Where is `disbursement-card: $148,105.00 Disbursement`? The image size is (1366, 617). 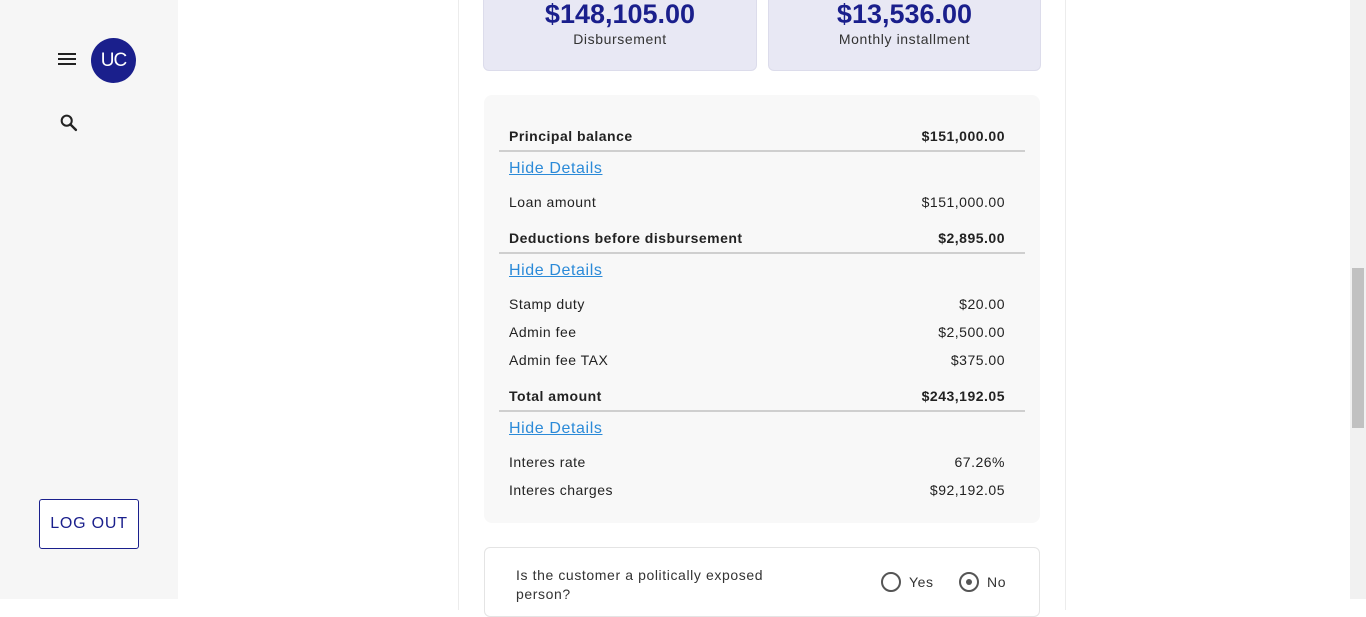 disbursement-card: $148,105.00 Disbursement is located at coordinates (620, 35).